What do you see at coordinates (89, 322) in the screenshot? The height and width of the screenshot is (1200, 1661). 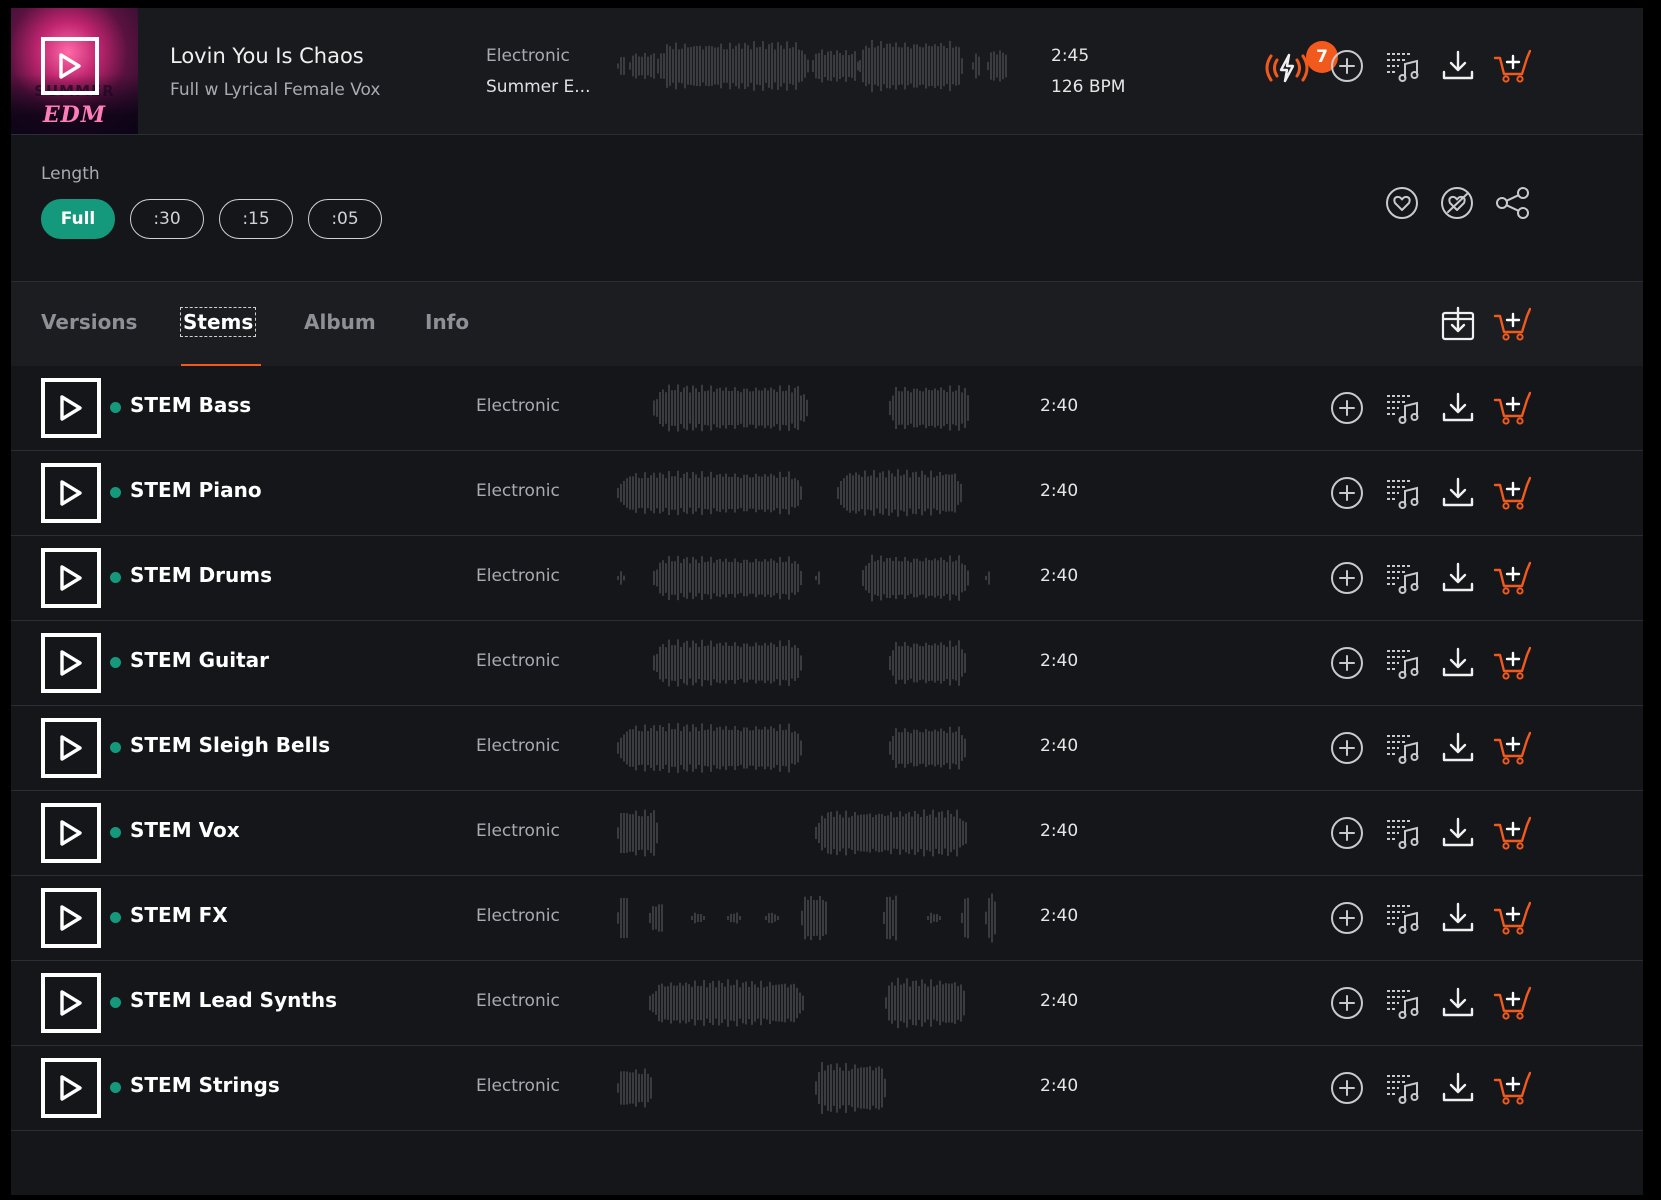 I see `tab-versions: Versions` at bounding box center [89, 322].